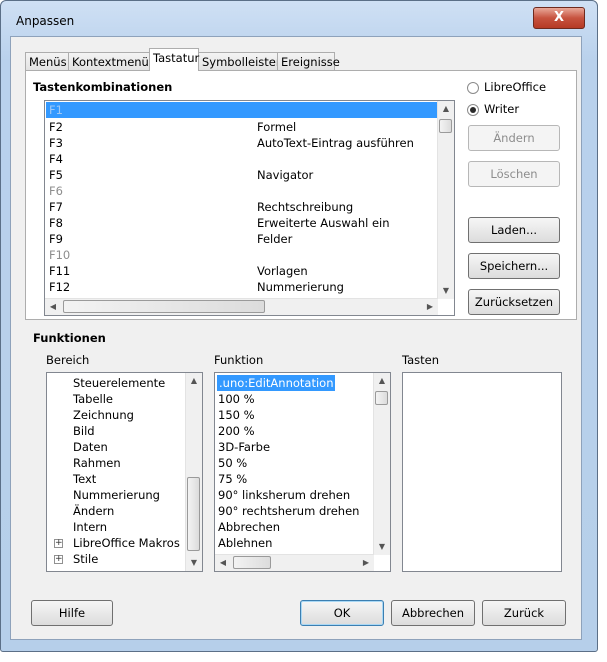  Describe the element at coordinates (69, 338) in the screenshot. I see `functions-heading: Funktionen` at that location.